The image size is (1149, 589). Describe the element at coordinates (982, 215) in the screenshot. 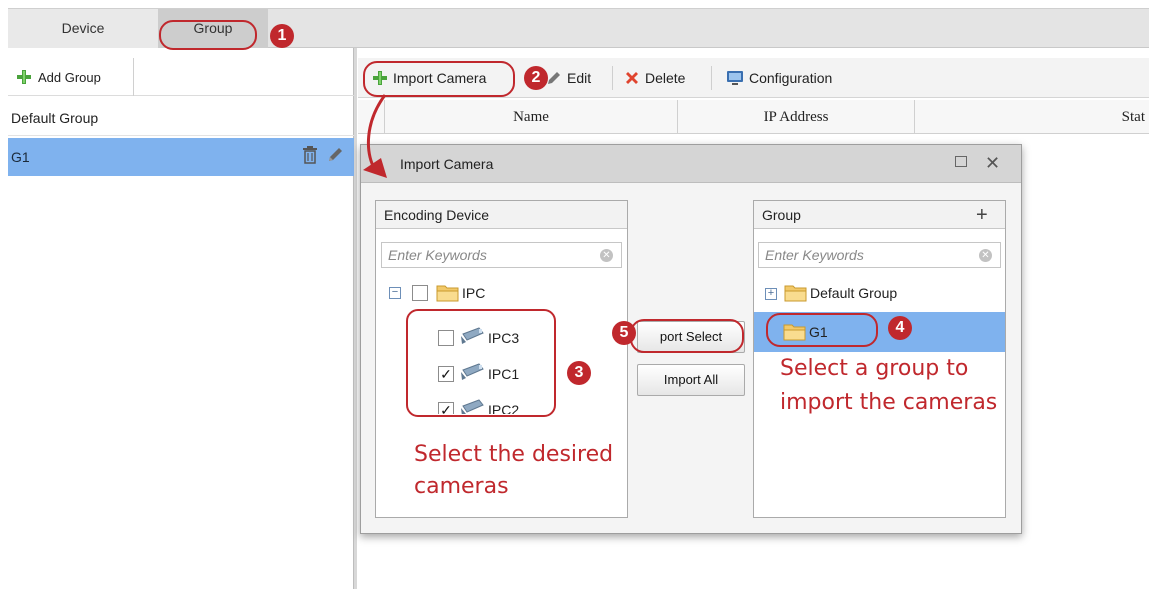

I see `add-group-icon: +` at that location.